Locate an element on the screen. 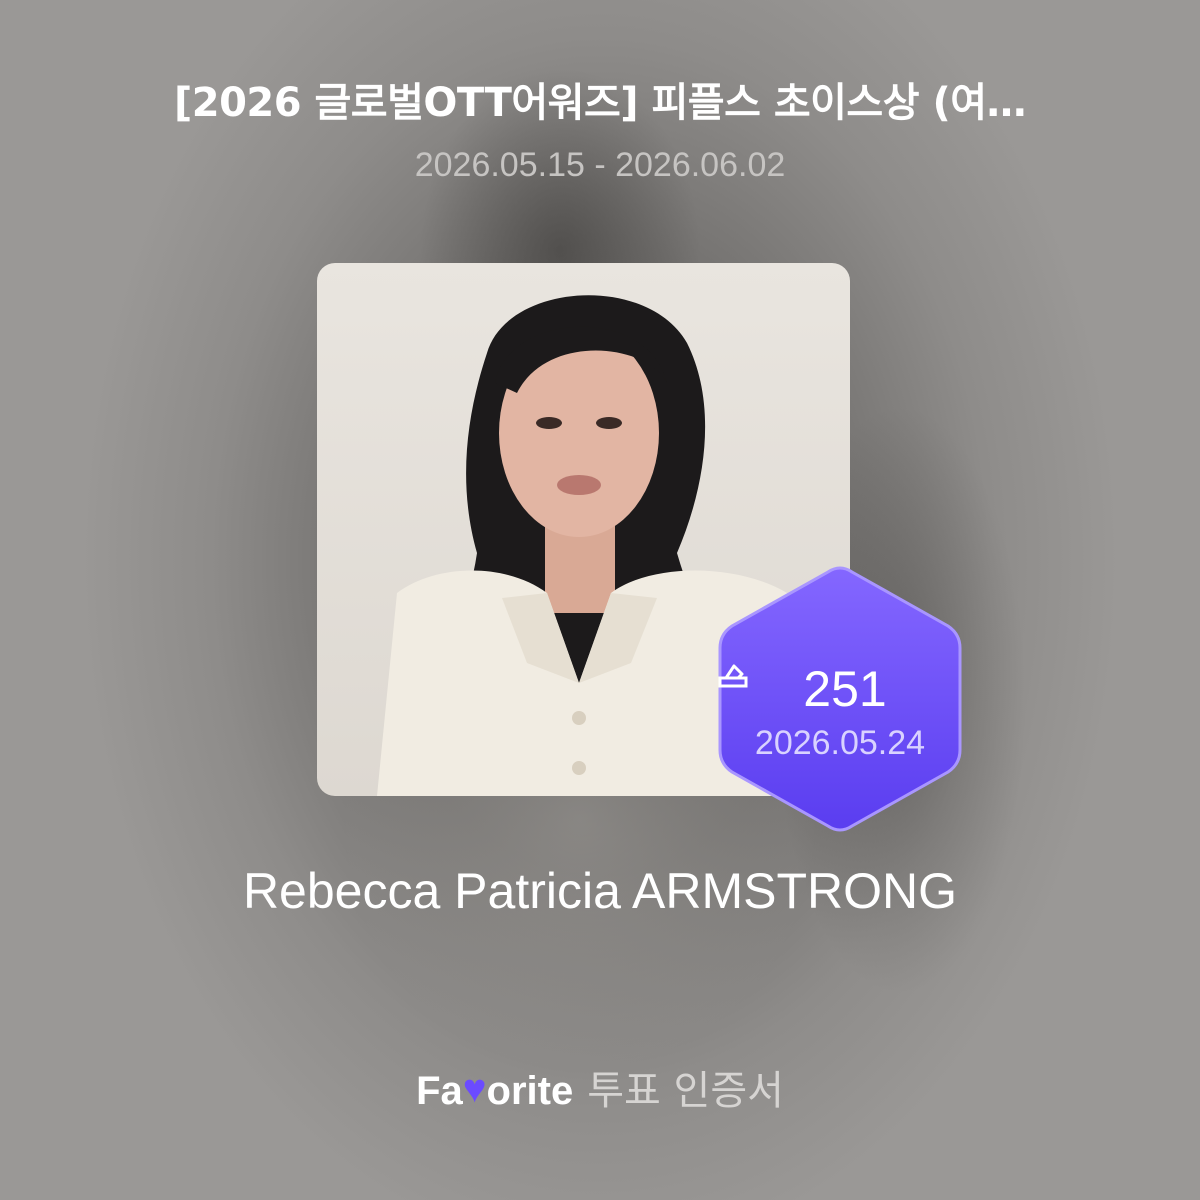 Image resolution: width=1200 pixels, height=1200 pixels. vote-count-badge: 251 2026.05.24 is located at coordinates (840, 699).